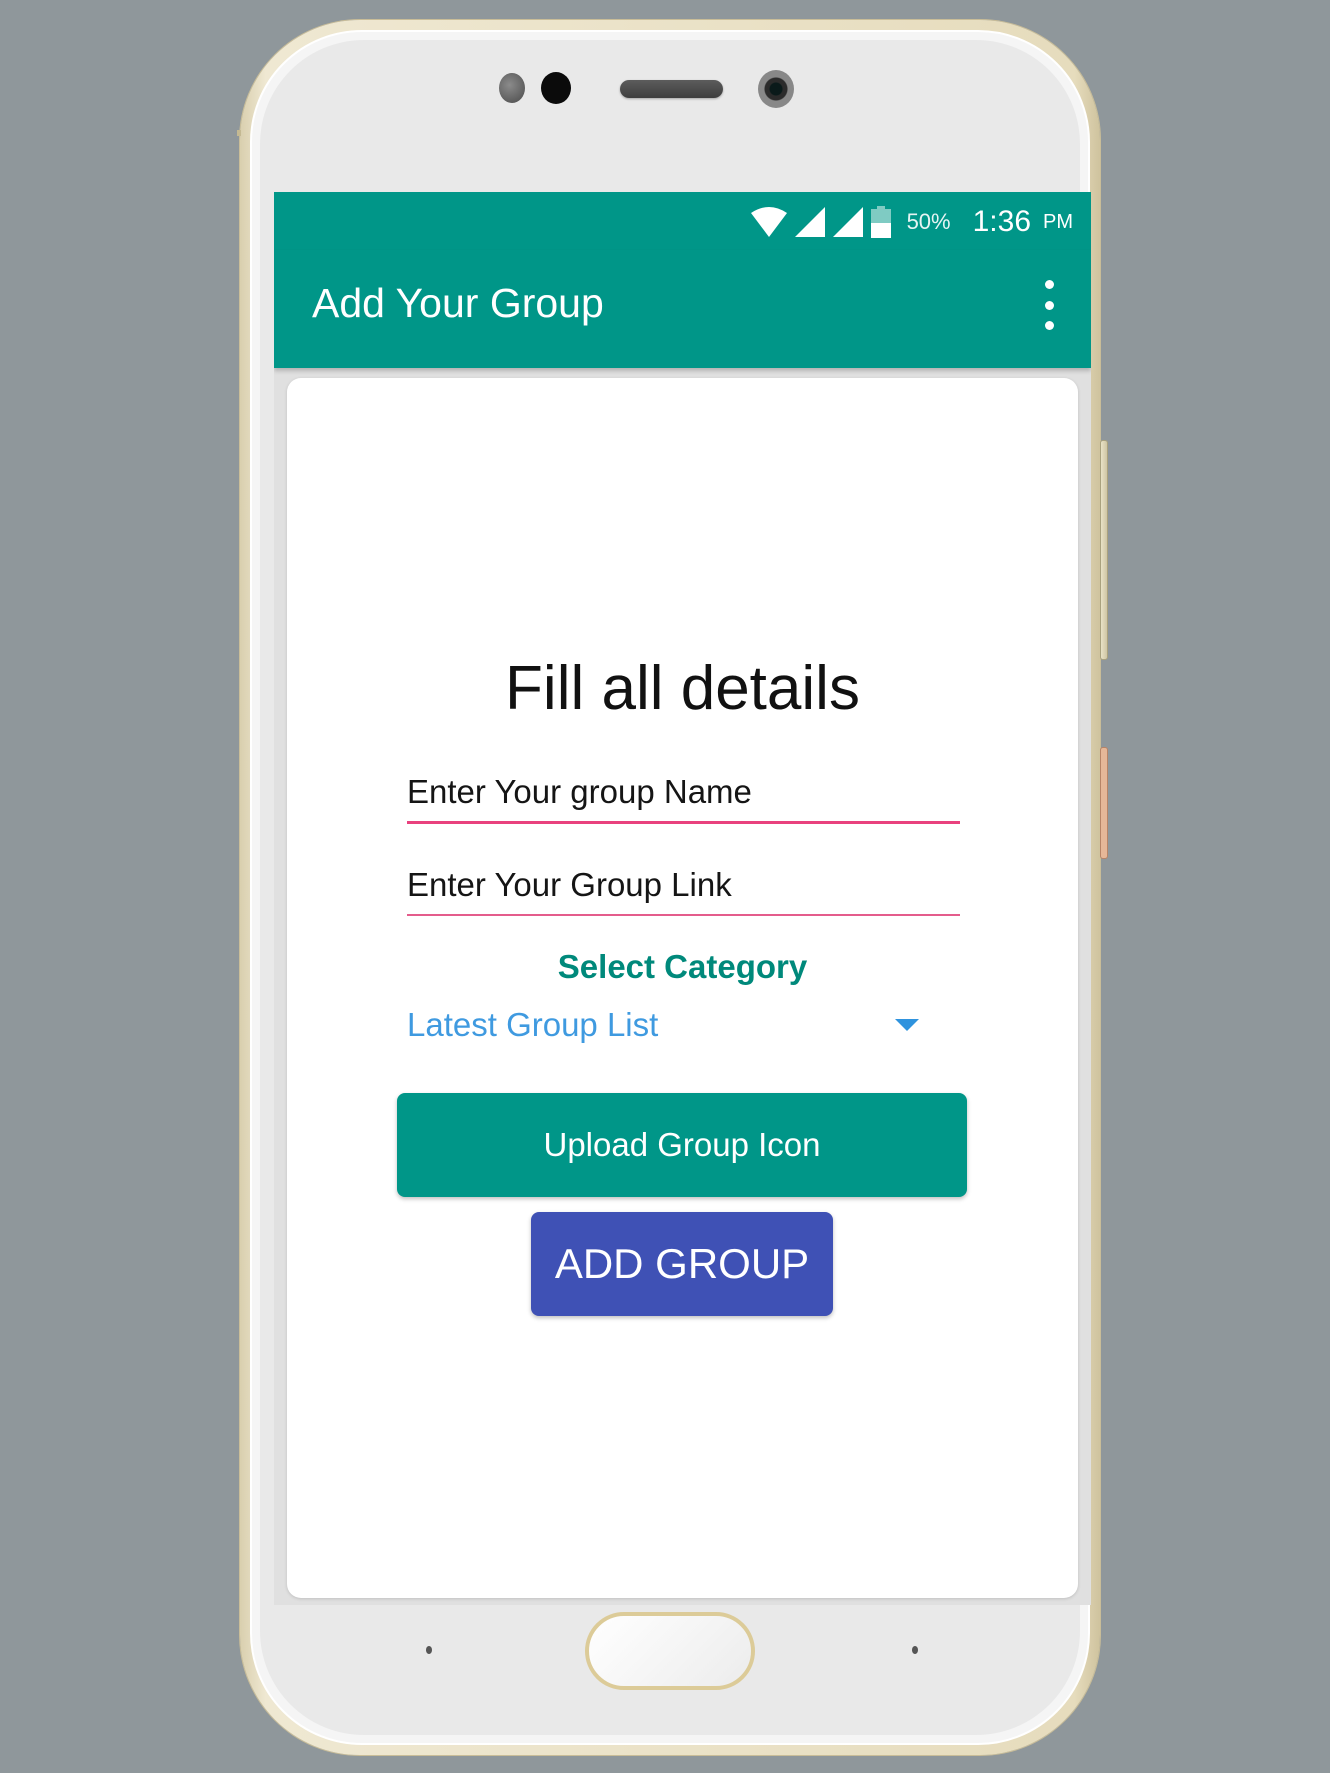 This screenshot has width=1330, height=1773. Describe the element at coordinates (670, 1651) in the screenshot. I see `home-button` at that location.